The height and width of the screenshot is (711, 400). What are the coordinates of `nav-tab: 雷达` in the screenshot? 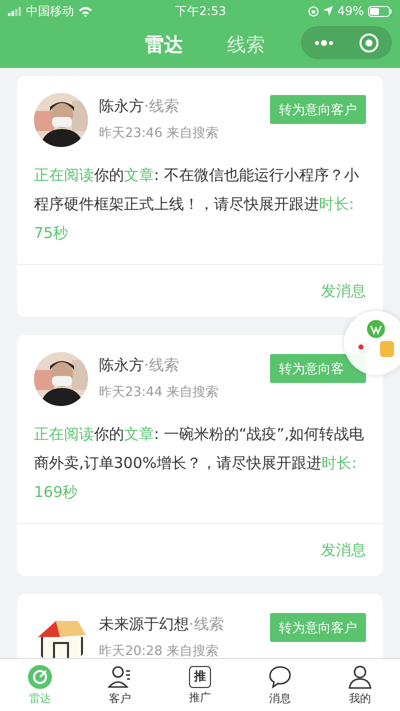 It's located at (164, 45).